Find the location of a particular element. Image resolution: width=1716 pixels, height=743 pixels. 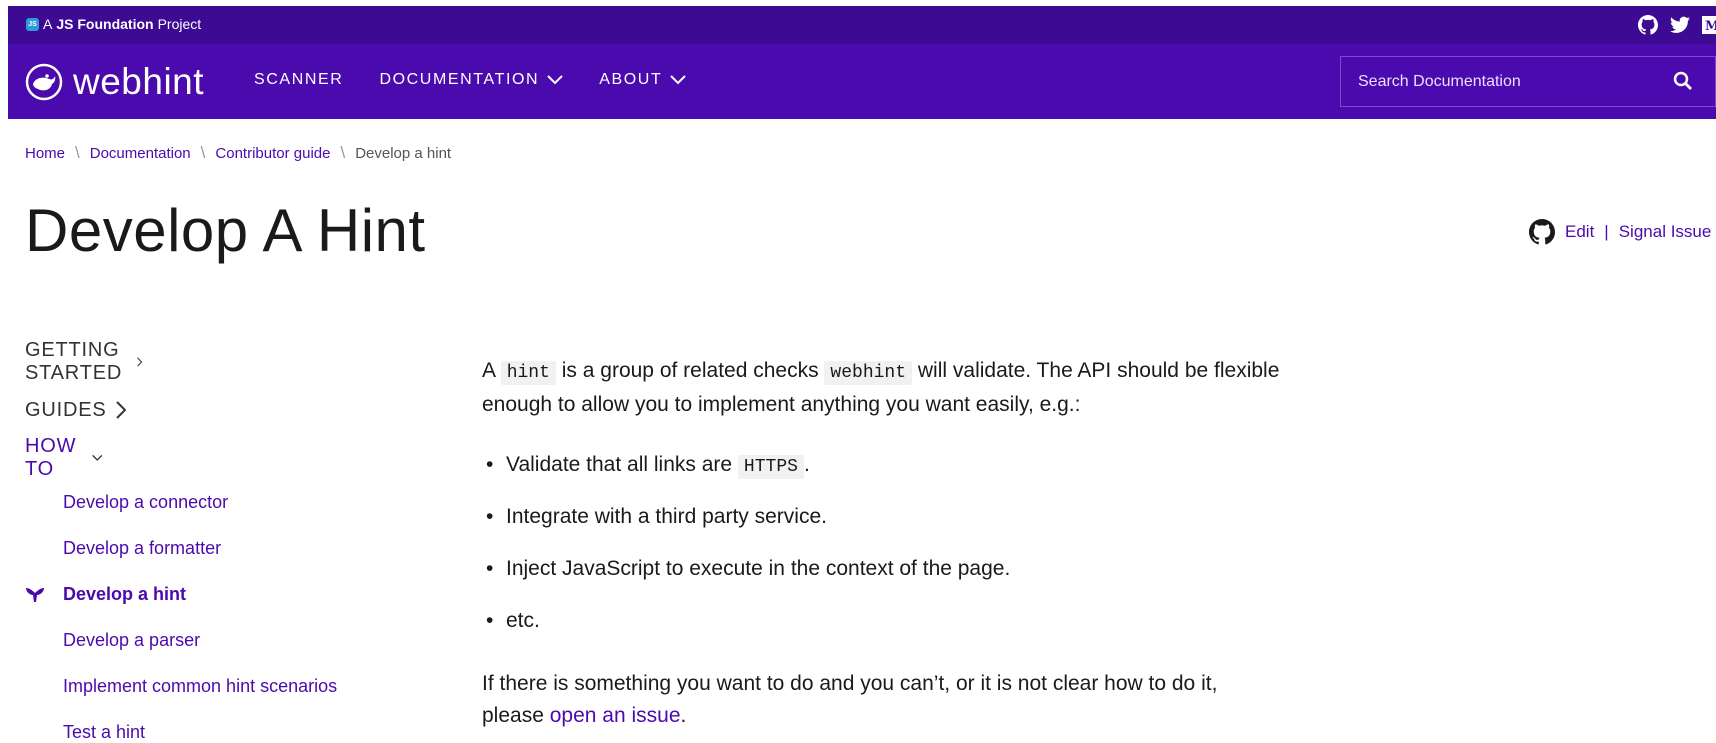

sidebar-item-develop-formatter: Develop a formatter is located at coordinates (142, 548).